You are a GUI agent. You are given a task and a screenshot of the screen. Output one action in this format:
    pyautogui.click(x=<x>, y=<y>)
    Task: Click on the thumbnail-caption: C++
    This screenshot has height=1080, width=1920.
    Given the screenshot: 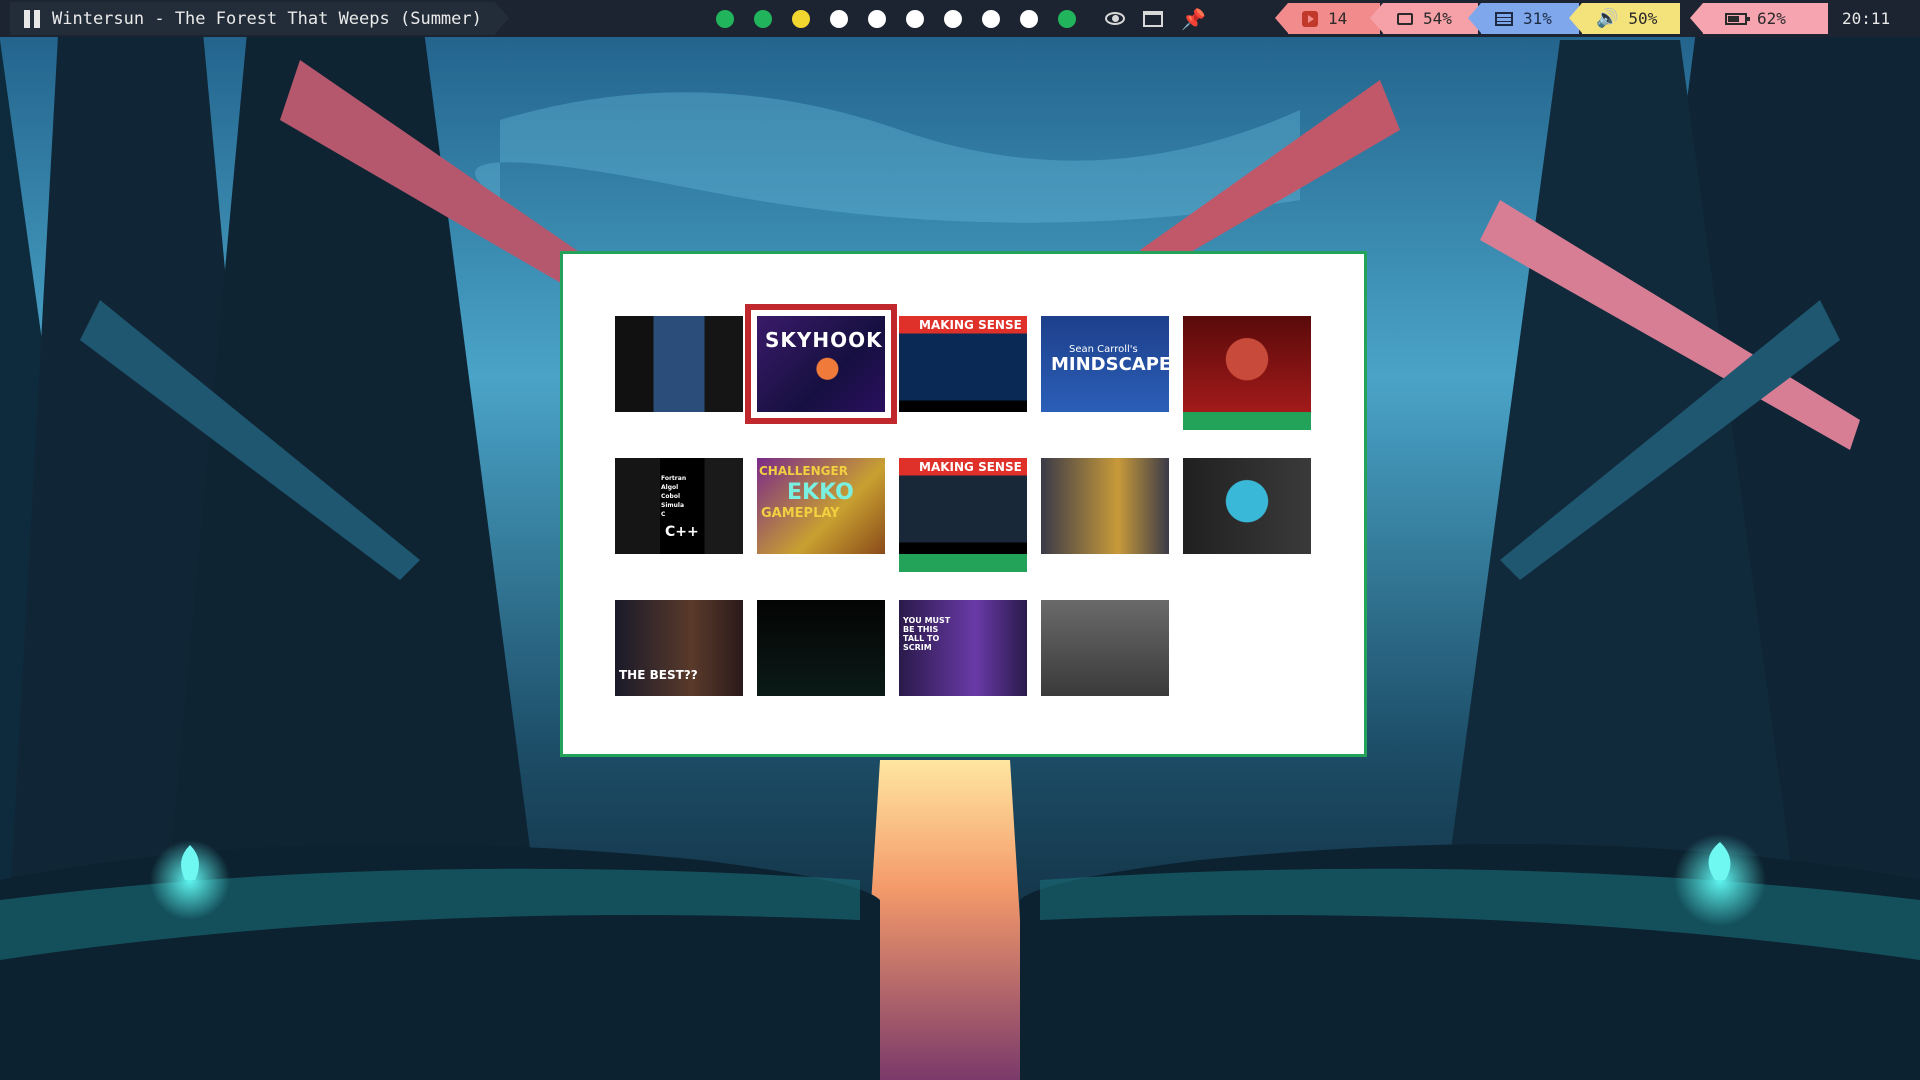 What is the action you would take?
    pyautogui.click(x=682, y=532)
    